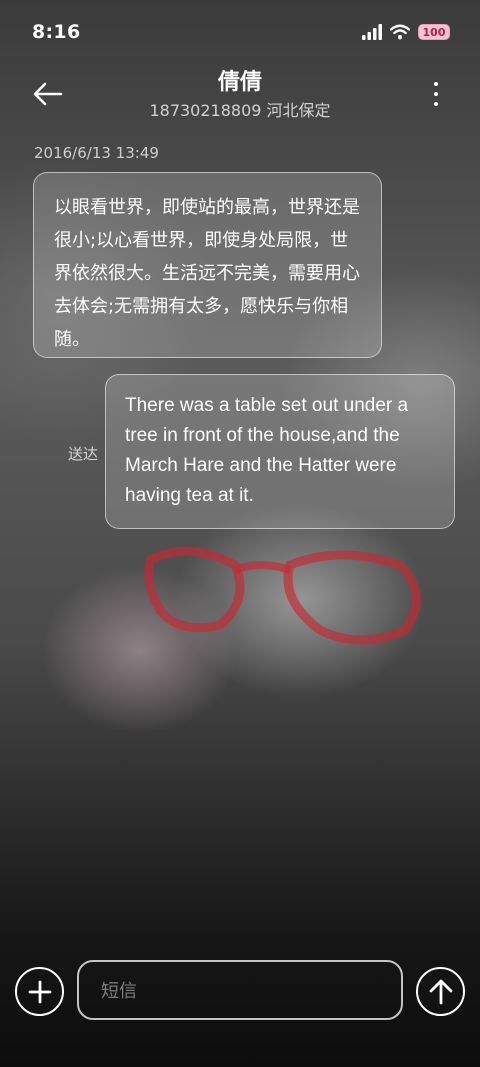  What do you see at coordinates (239, 82) in the screenshot?
I see `contact-name: 倩倩` at bounding box center [239, 82].